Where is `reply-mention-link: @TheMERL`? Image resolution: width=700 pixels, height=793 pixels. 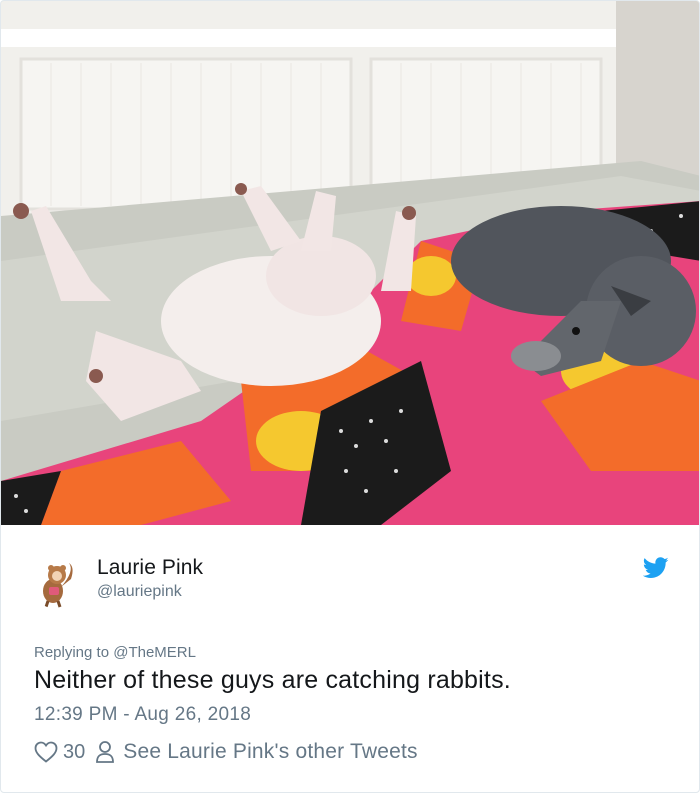 reply-mention-link: @TheMERL is located at coordinates (154, 652).